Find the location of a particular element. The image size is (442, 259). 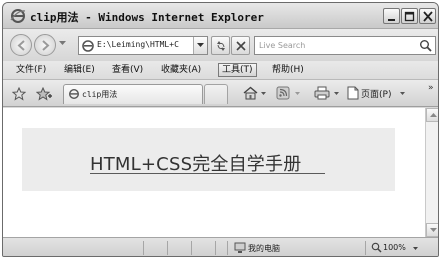

print-icon is located at coordinates (322, 93).